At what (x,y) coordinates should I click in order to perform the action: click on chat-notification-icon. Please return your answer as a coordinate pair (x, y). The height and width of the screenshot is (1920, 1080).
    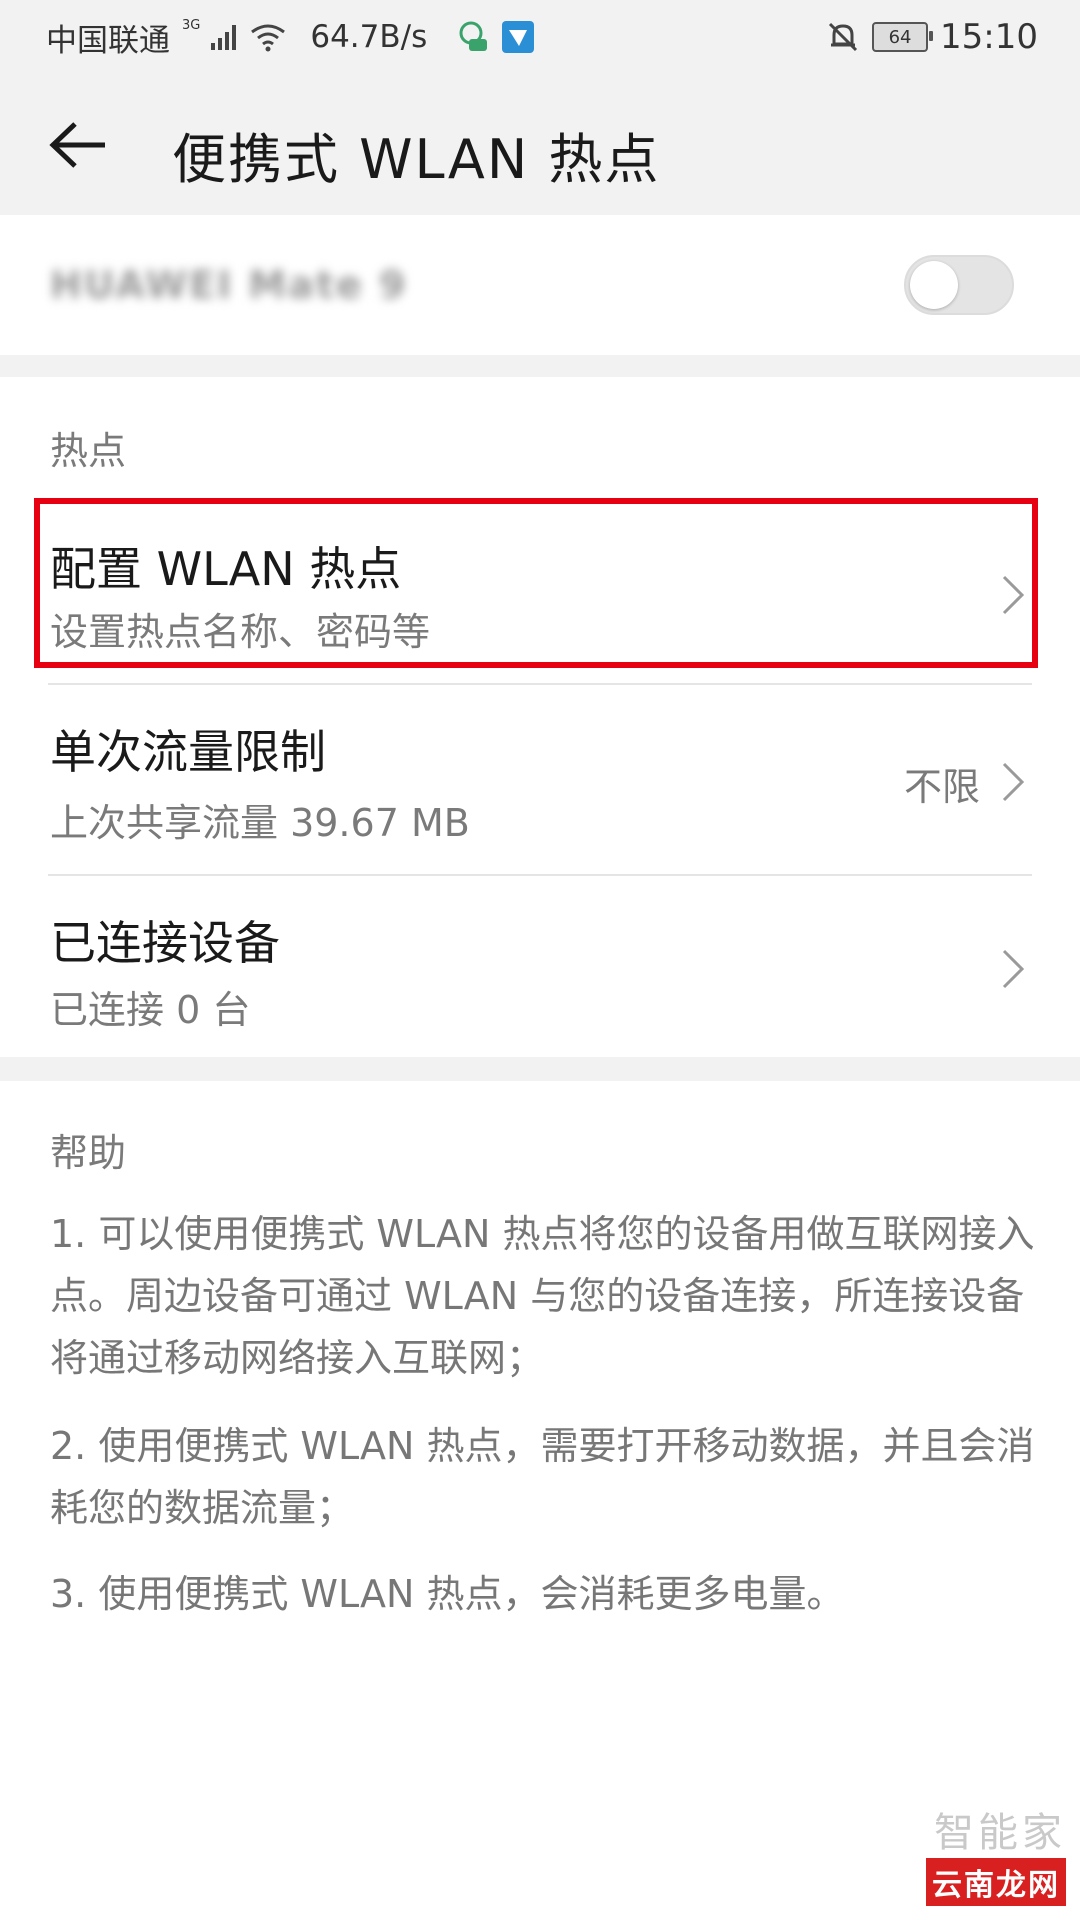
    Looking at the image, I should click on (473, 36).